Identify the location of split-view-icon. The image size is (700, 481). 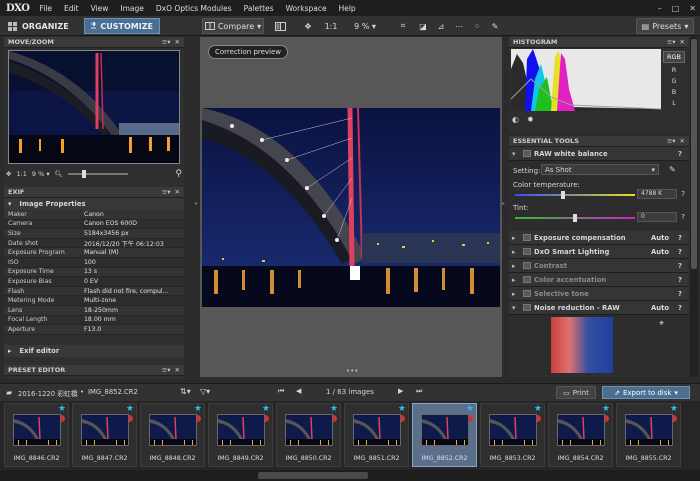
(280, 26).